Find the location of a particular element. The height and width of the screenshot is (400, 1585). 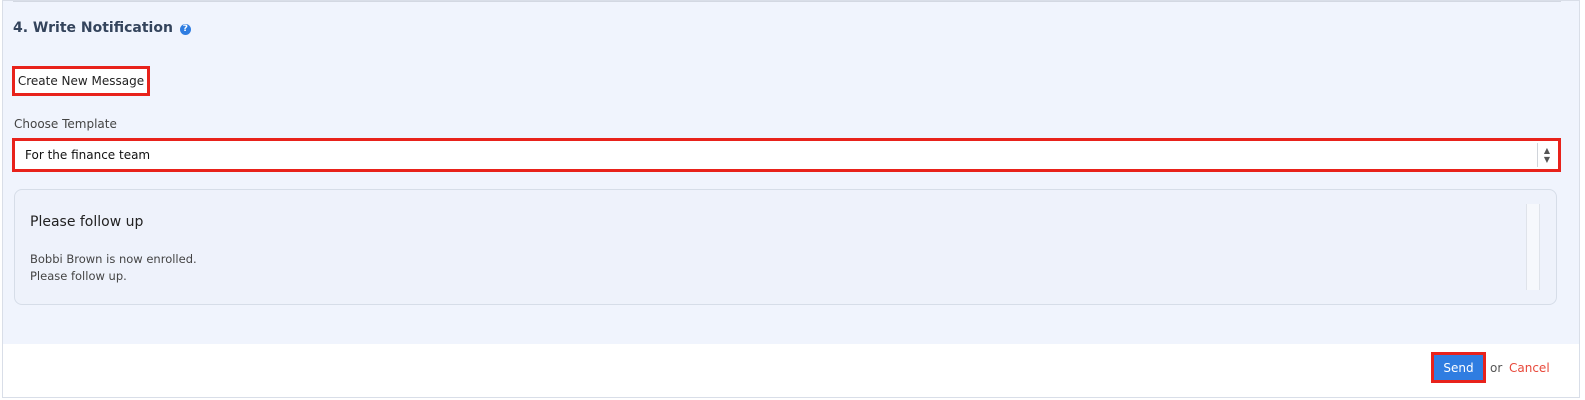

create-new-message-label: Create New Message is located at coordinates (81, 81).